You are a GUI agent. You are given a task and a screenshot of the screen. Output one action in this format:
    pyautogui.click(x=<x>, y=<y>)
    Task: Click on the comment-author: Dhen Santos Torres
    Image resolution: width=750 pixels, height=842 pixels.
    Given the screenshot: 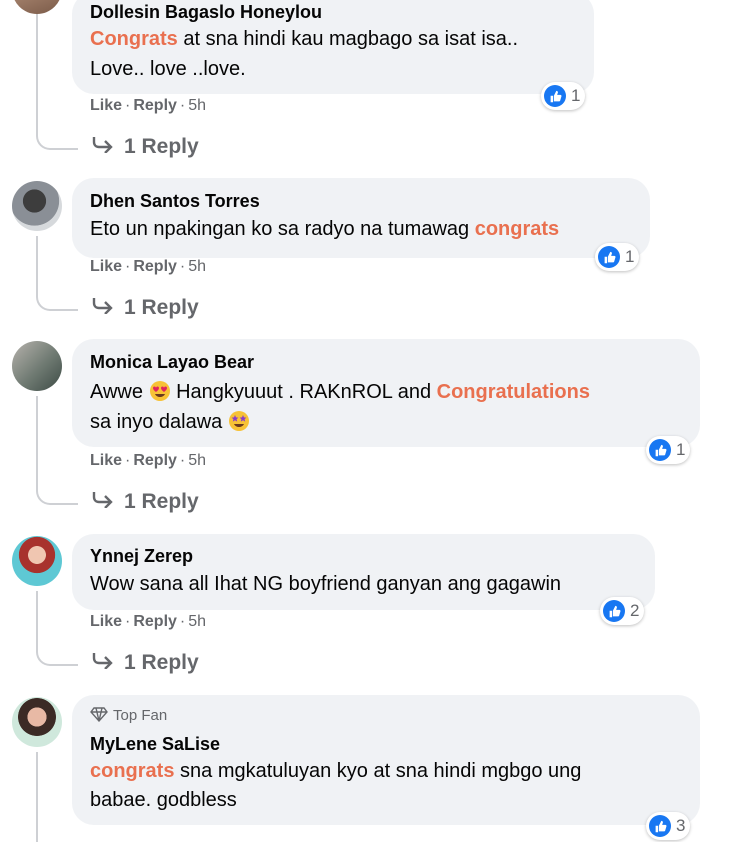 What is the action you would take?
    pyautogui.click(x=175, y=201)
    